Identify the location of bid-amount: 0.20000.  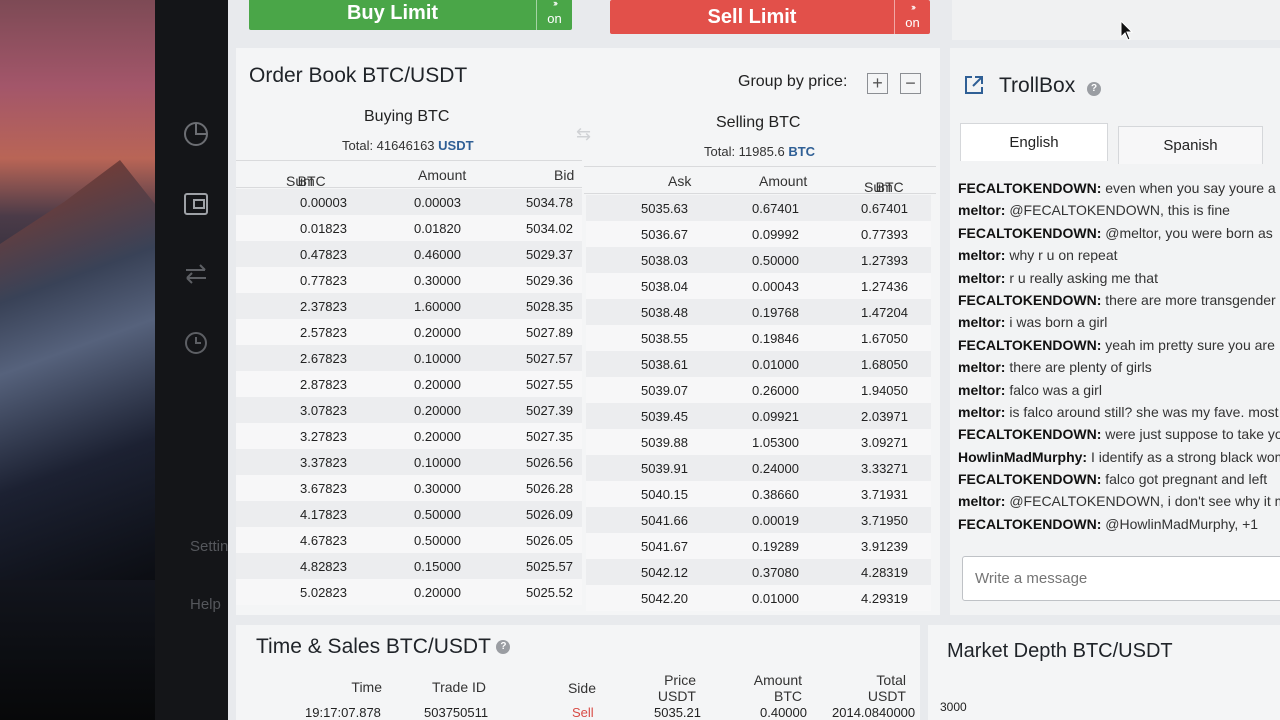
(437, 592).